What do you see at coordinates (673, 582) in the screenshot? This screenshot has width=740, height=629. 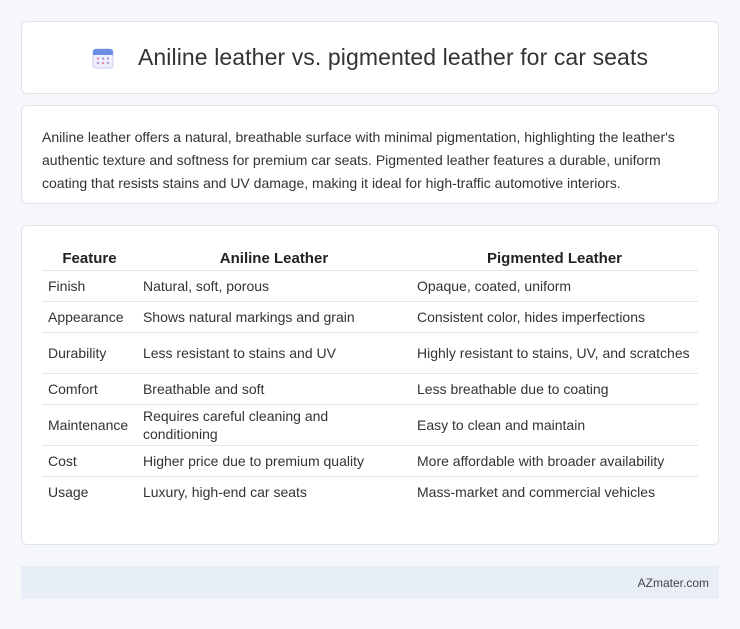 I see `footer-site-label: AZmater.com` at bounding box center [673, 582].